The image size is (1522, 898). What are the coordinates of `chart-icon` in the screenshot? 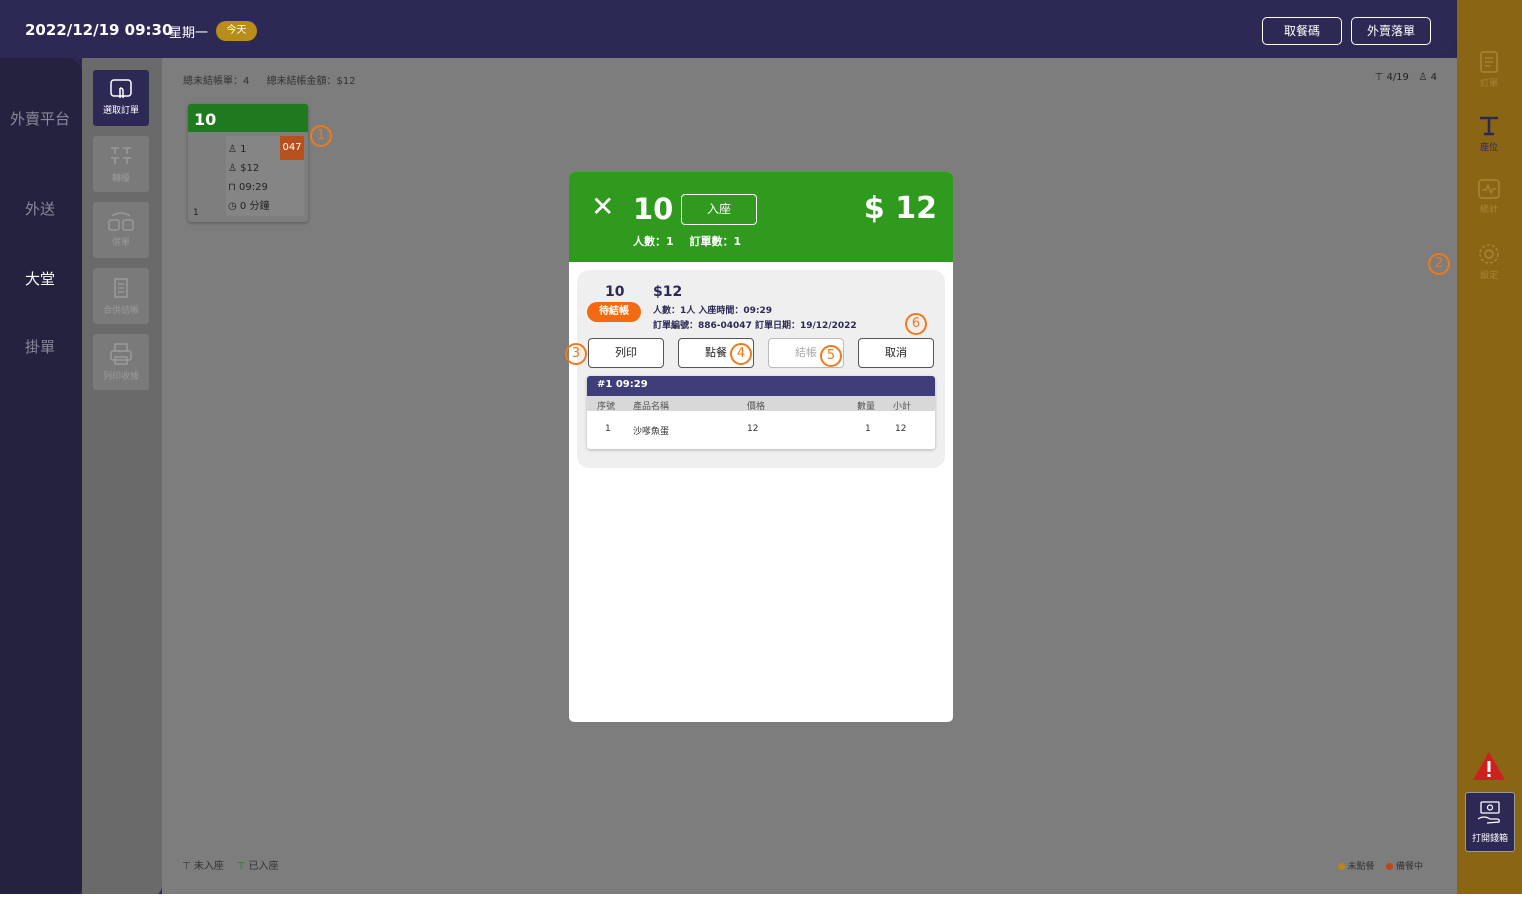 It's located at (1489, 189).